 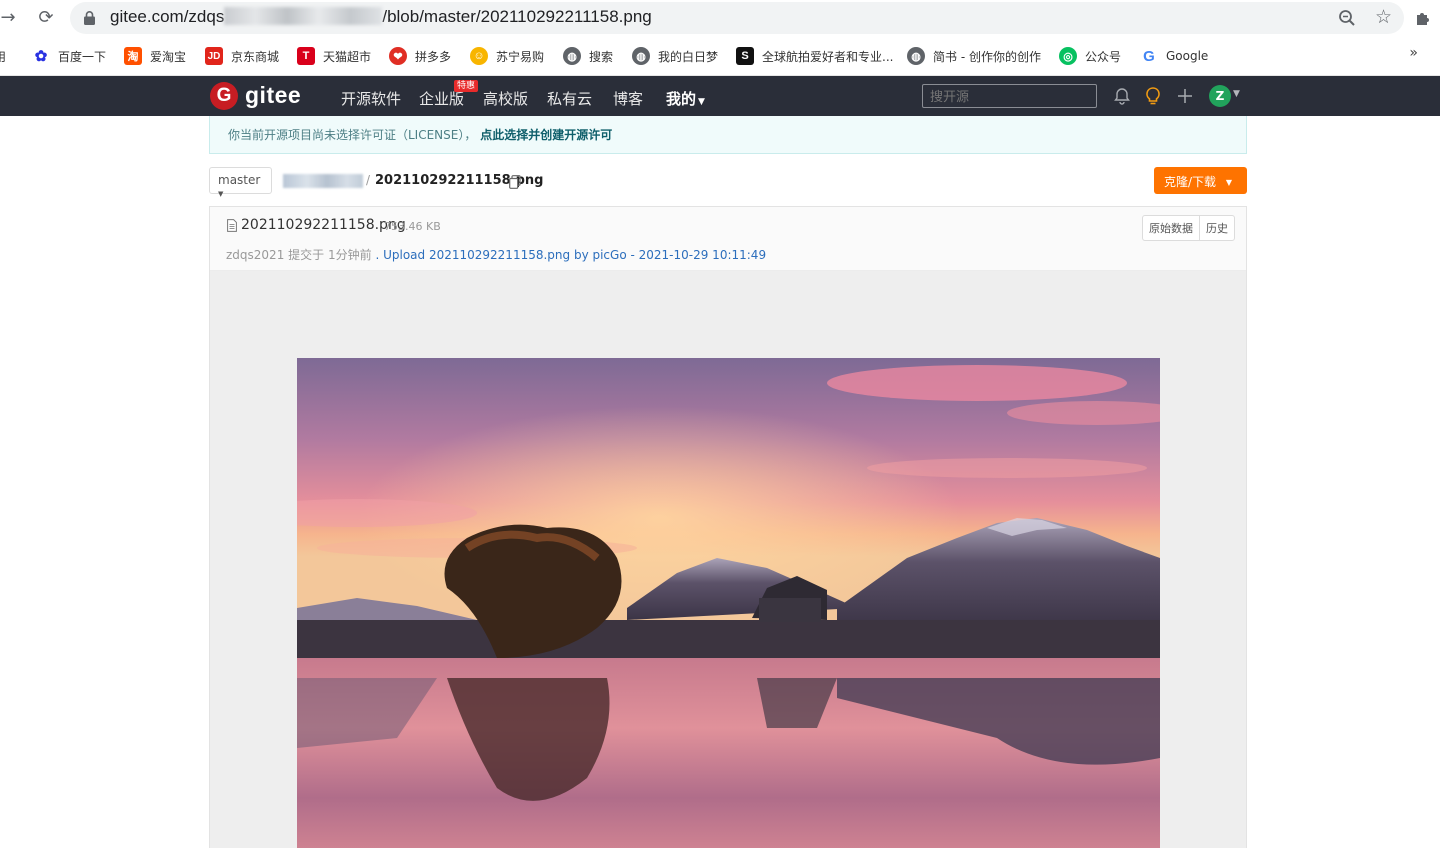 I want to click on raw-data-button: 原始数据, so click(x=1171, y=228).